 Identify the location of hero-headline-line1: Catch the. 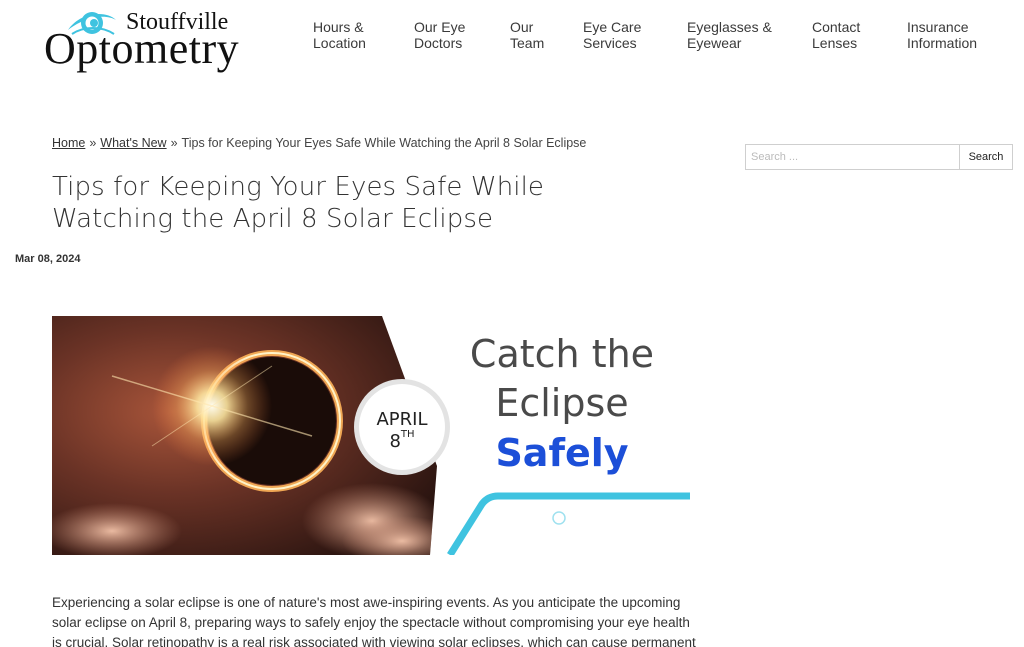
(562, 354).